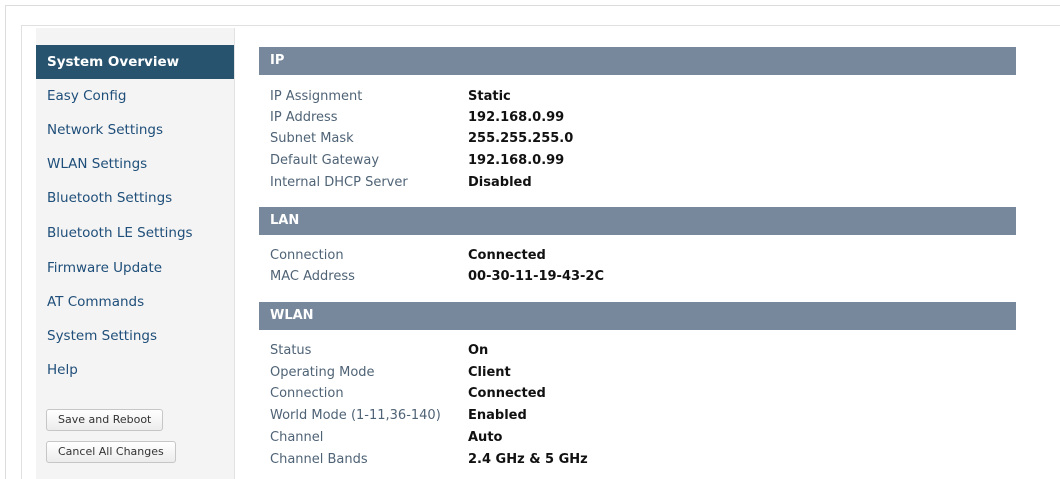 This screenshot has width=1060, height=479. What do you see at coordinates (304, 117) in the screenshot?
I see `field-label: IP Address` at bounding box center [304, 117].